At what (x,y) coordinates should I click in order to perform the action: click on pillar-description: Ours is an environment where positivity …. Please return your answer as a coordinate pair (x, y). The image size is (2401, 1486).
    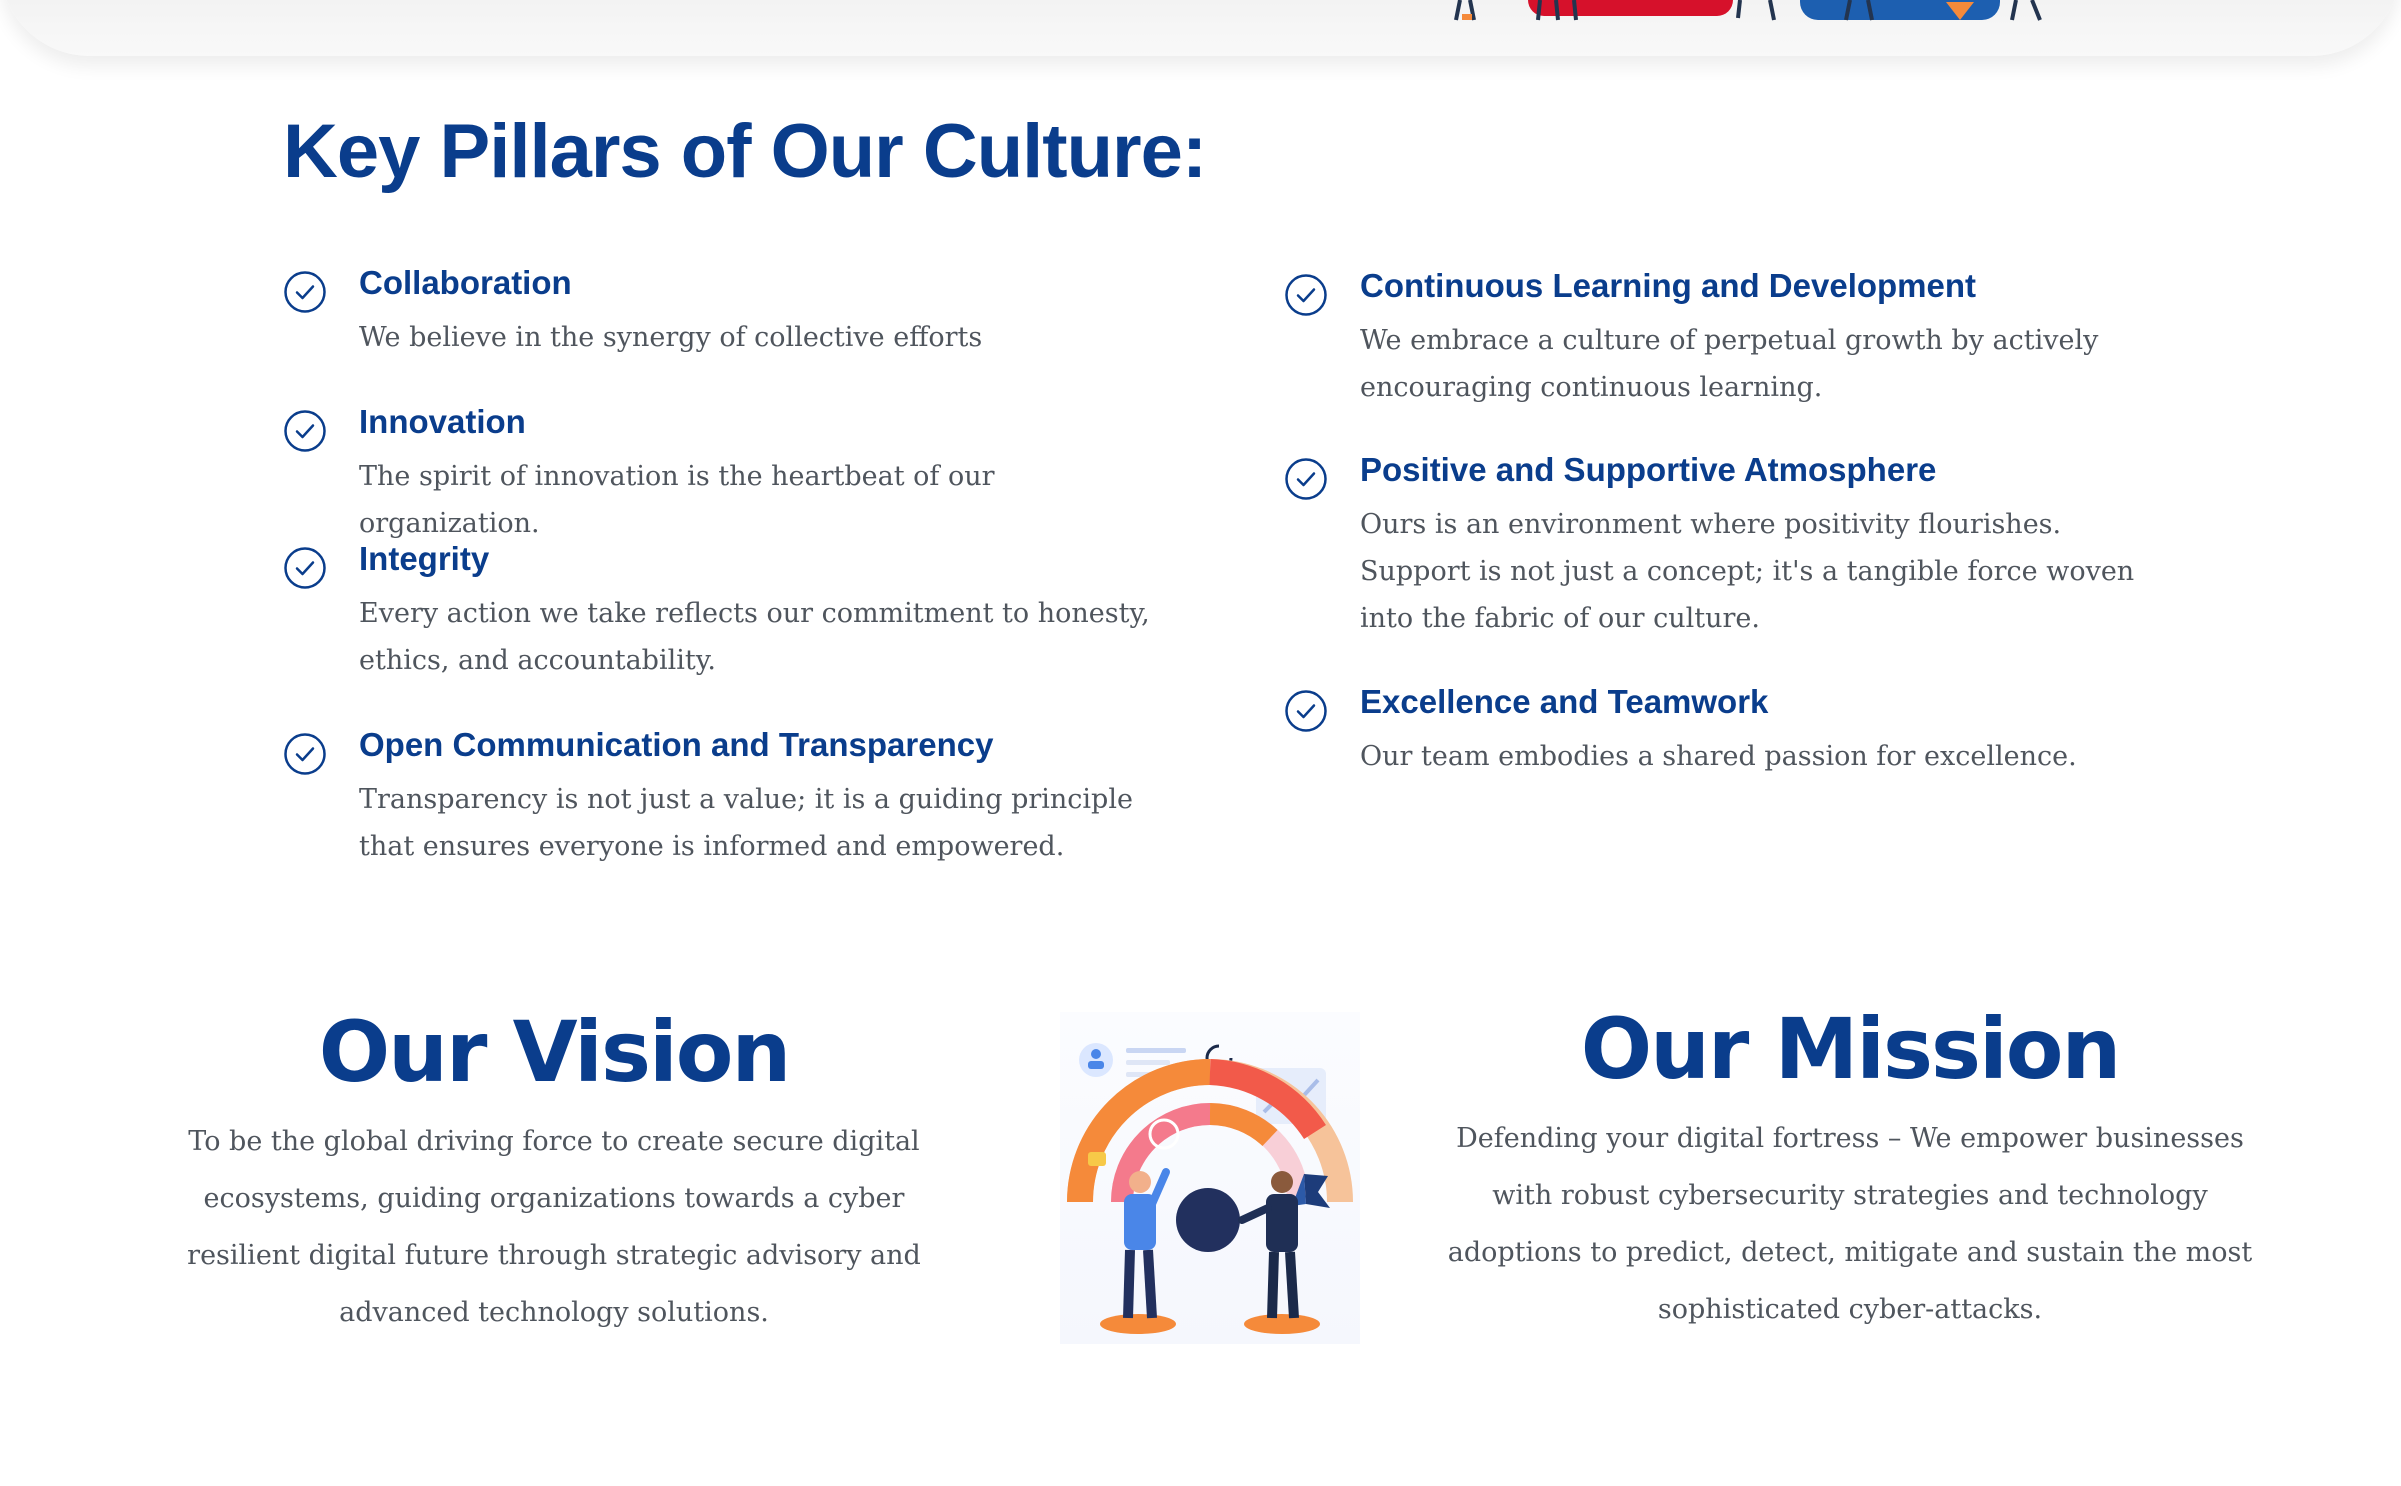
    Looking at the image, I should click on (1747, 571).